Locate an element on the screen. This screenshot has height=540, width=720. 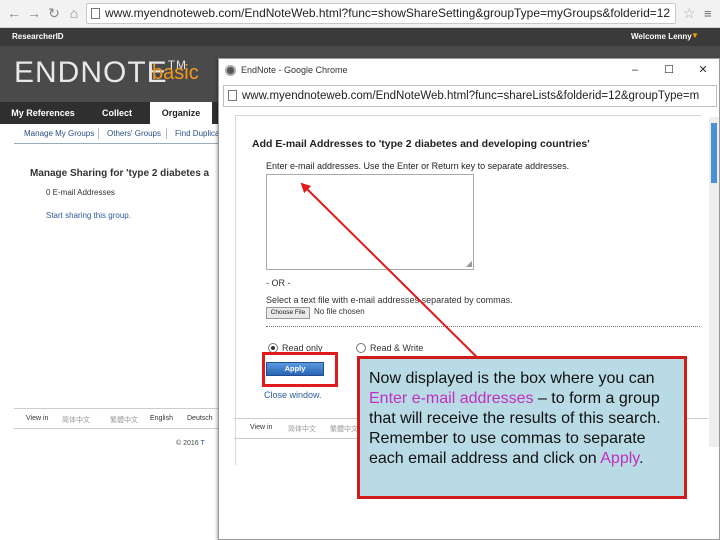
apply-button-highlight is located at coordinates (300, 369).